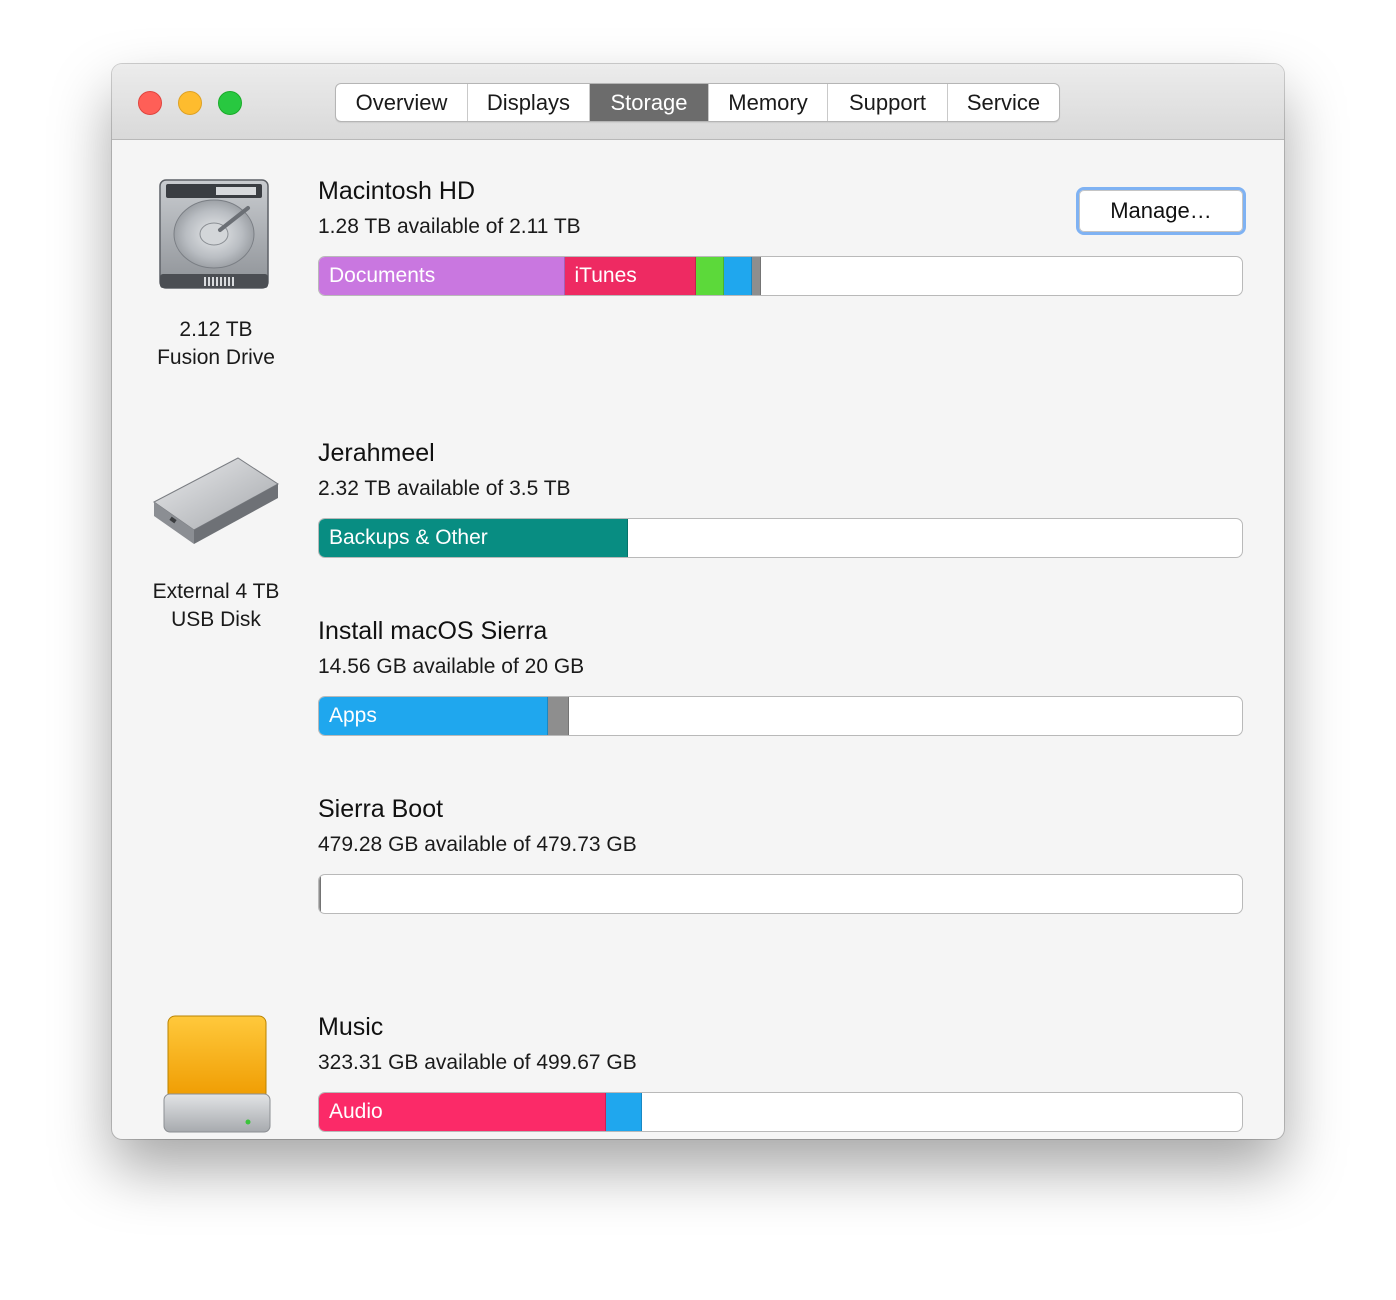  I want to click on usage-bar: Documents iTunes, so click(780, 276).